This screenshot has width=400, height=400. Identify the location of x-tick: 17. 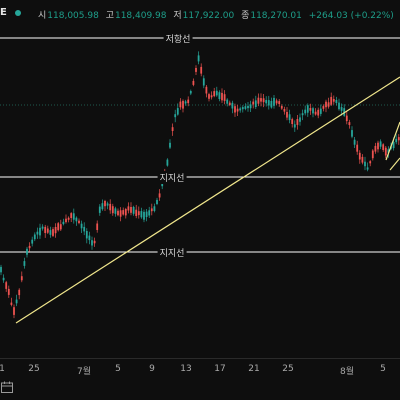
(220, 369).